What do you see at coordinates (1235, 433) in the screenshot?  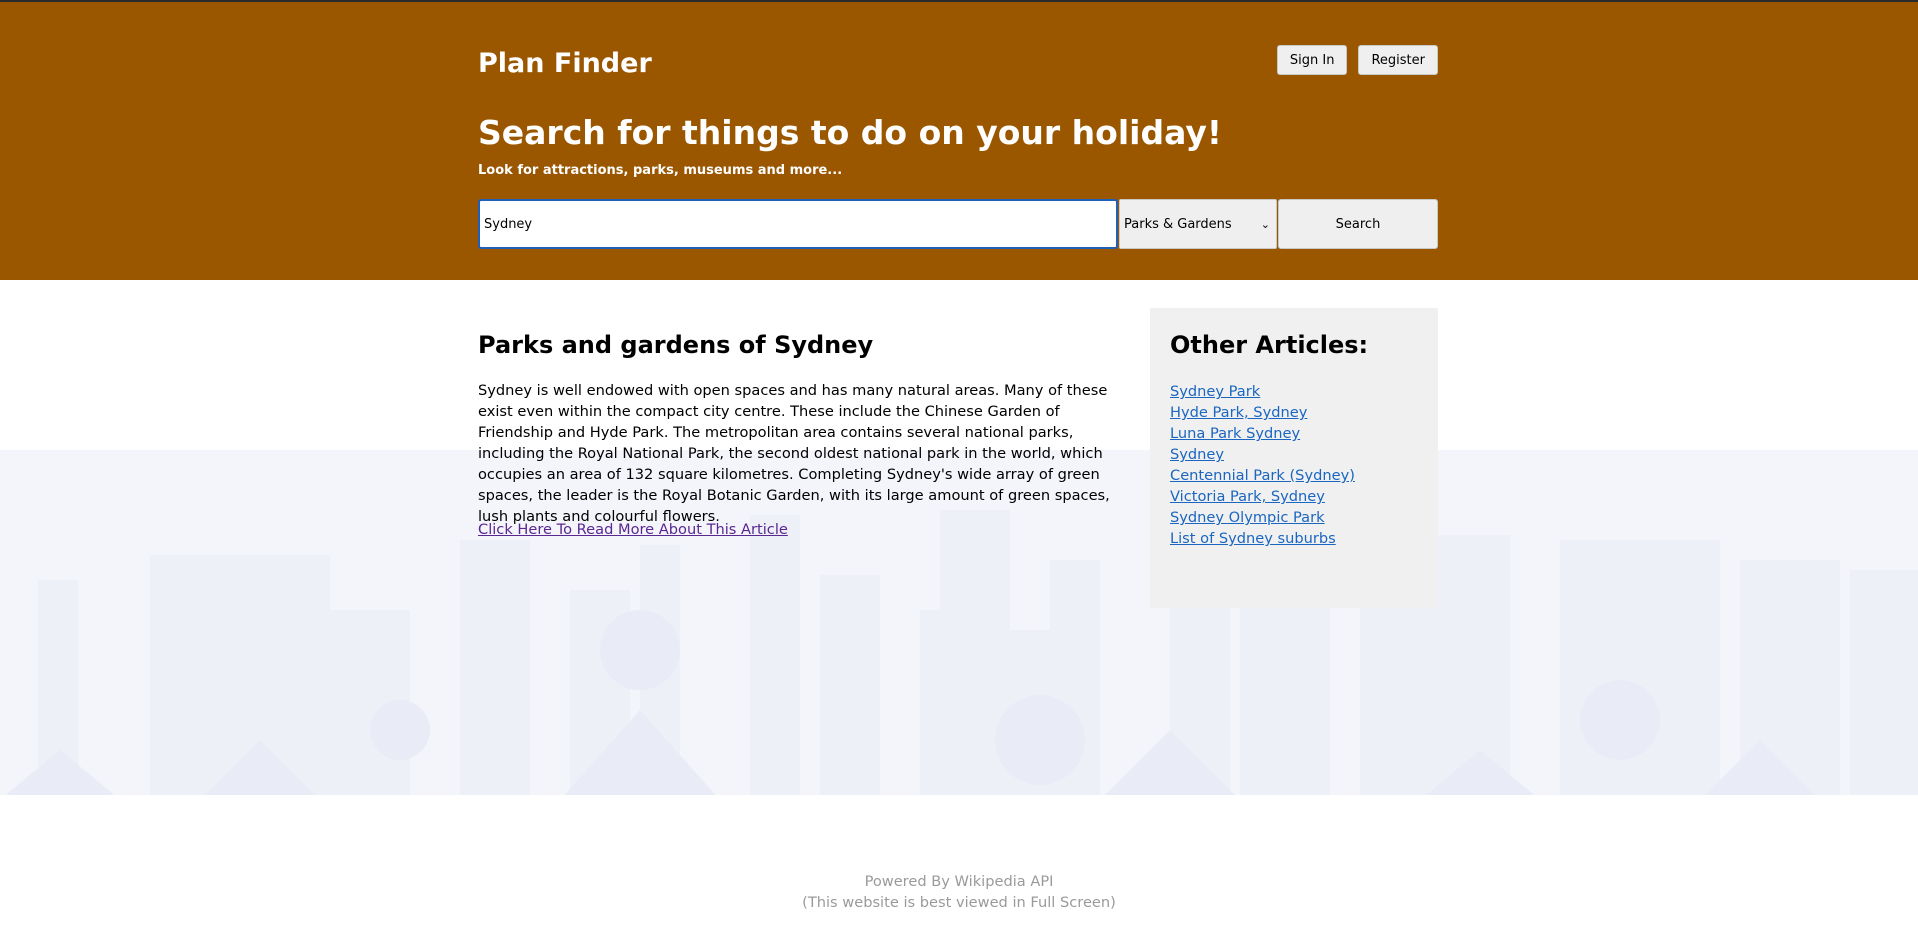 I see `other-article-link: Luna Park Sydney` at bounding box center [1235, 433].